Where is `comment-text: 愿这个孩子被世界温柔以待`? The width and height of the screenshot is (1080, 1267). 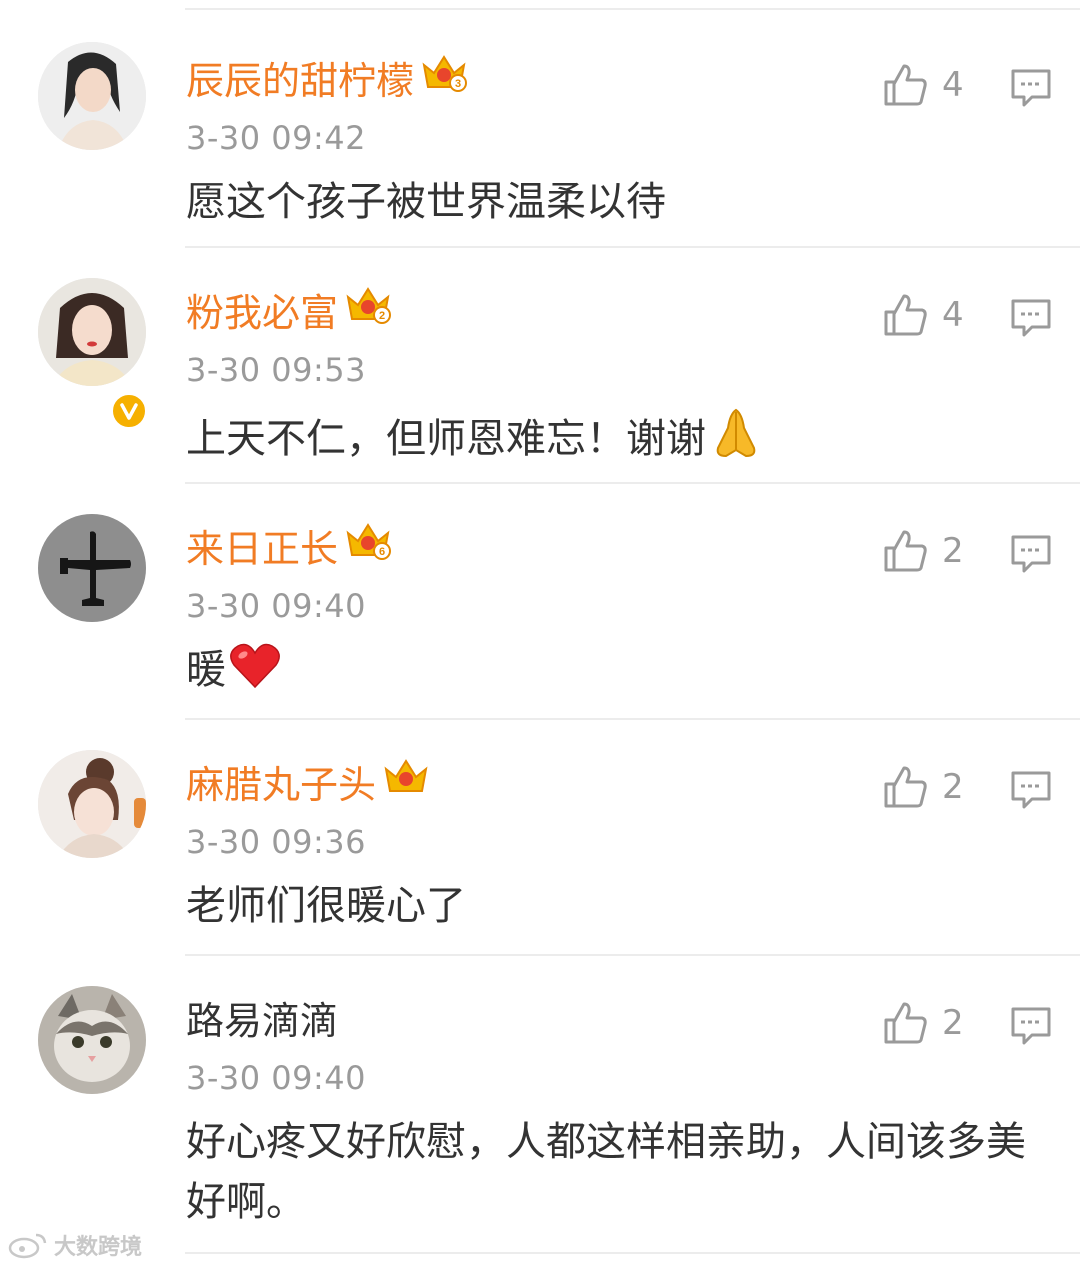
comment-text: 愿这个孩子被世界温柔以待 is located at coordinates (606, 202).